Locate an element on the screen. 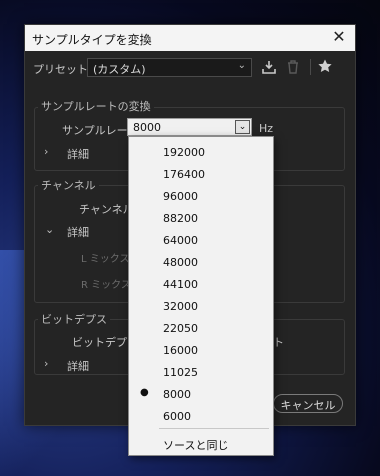  sample-rate-option-label: 88200 is located at coordinates (180, 218).